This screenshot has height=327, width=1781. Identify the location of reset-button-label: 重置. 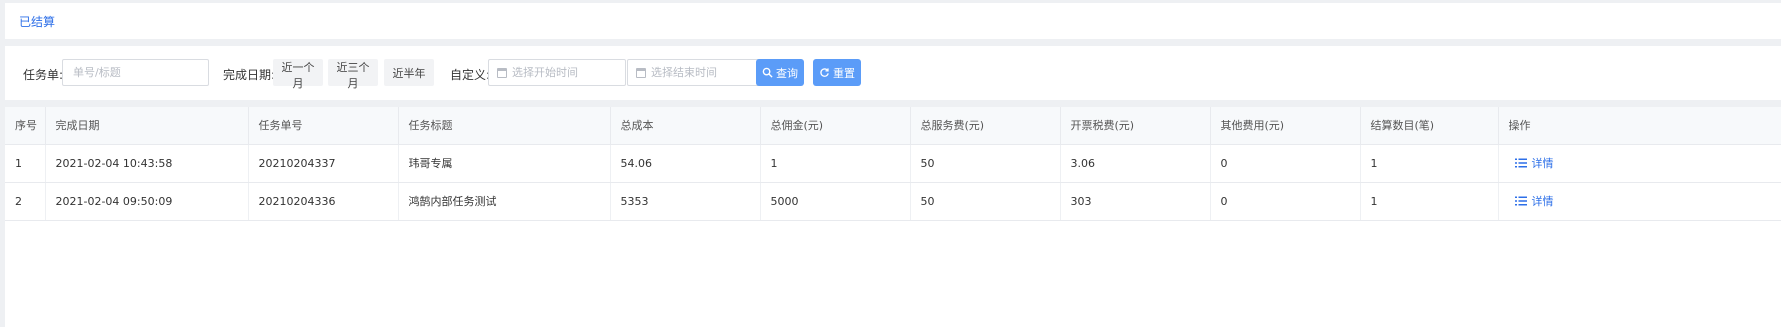
(844, 73).